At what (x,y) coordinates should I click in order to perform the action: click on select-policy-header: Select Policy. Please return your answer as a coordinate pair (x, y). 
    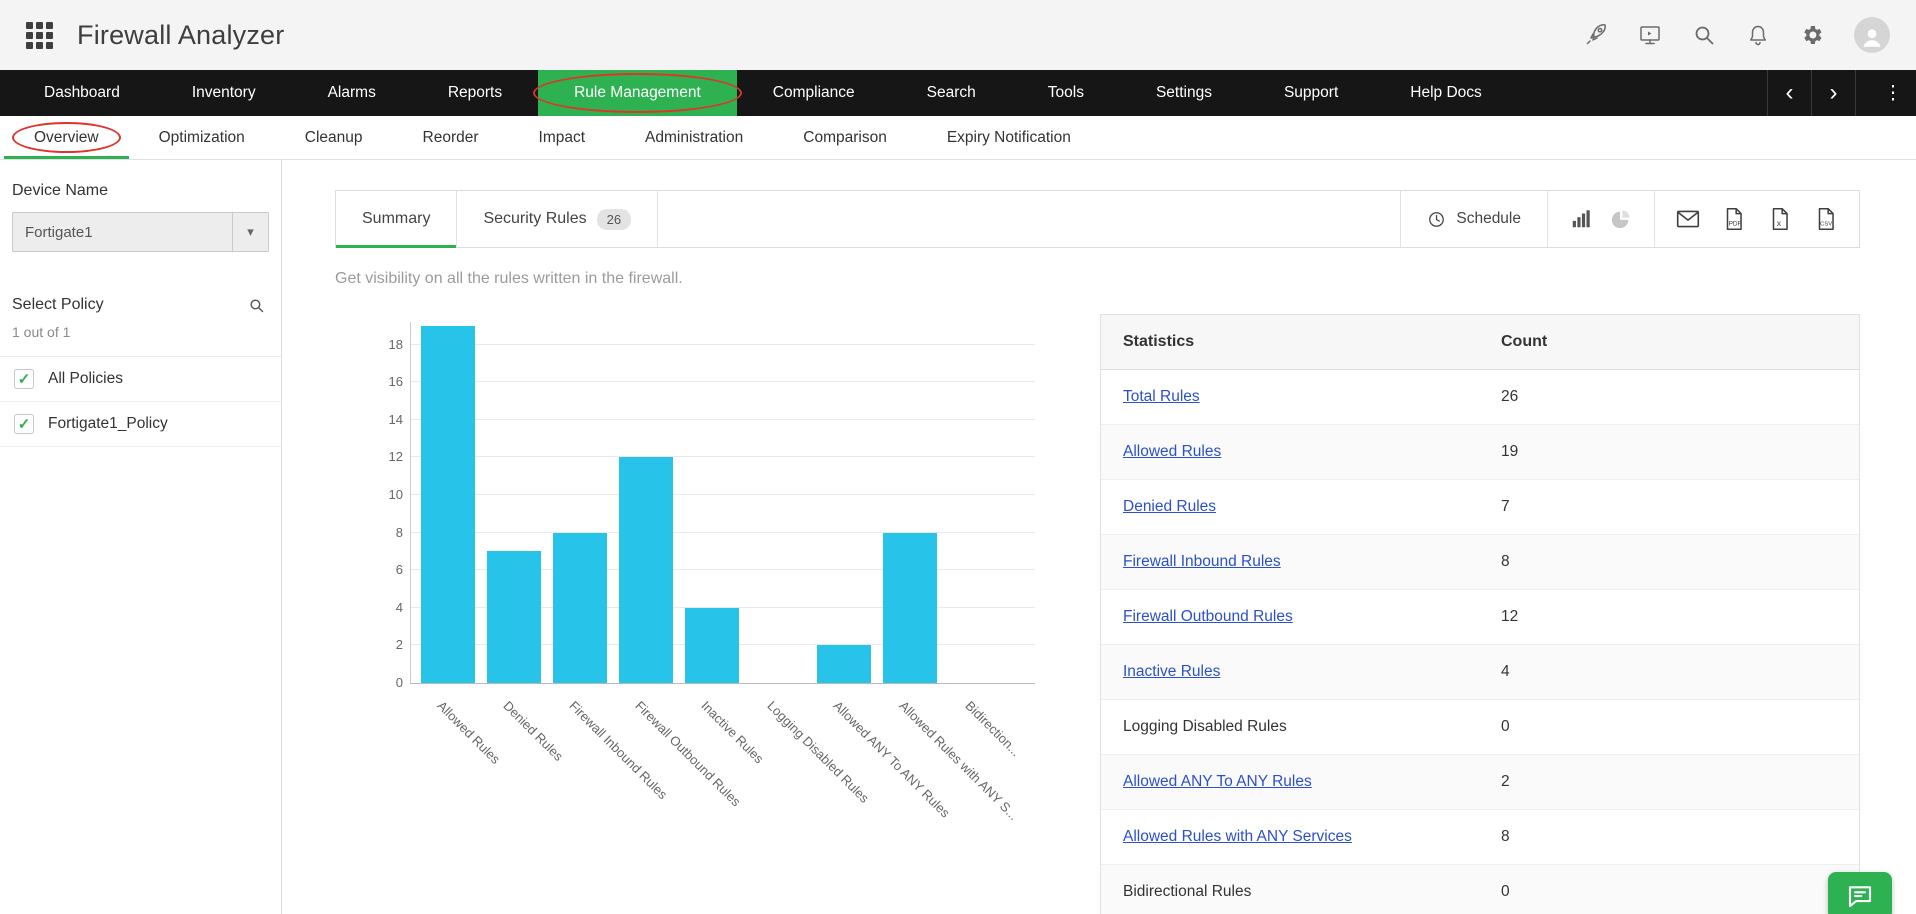
    Looking at the image, I should click on (138, 305).